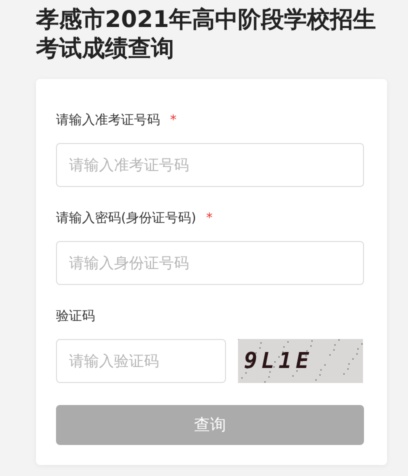 The image size is (408, 476). What do you see at coordinates (141, 361) in the screenshot?
I see `input-field: 请输入验证码` at bounding box center [141, 361].